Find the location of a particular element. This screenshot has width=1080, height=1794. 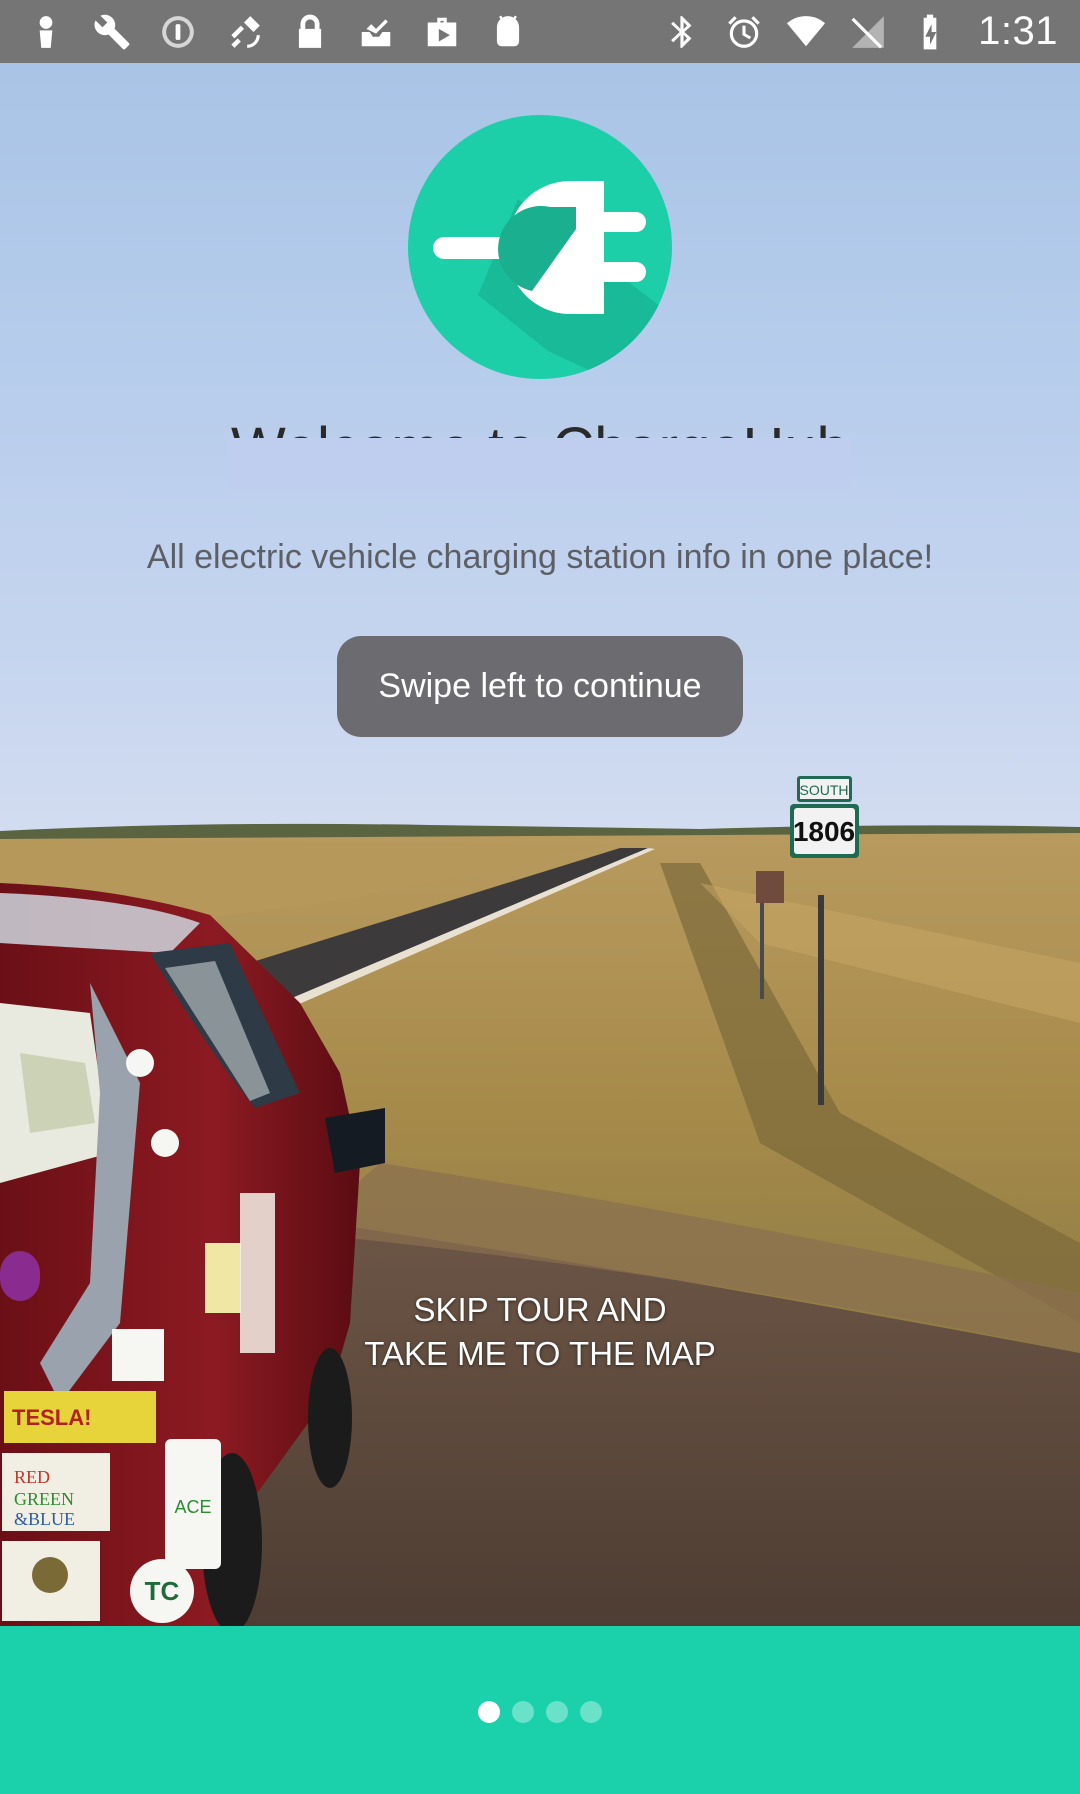

svg-text: ACE is located at coordinates (192, 1507).